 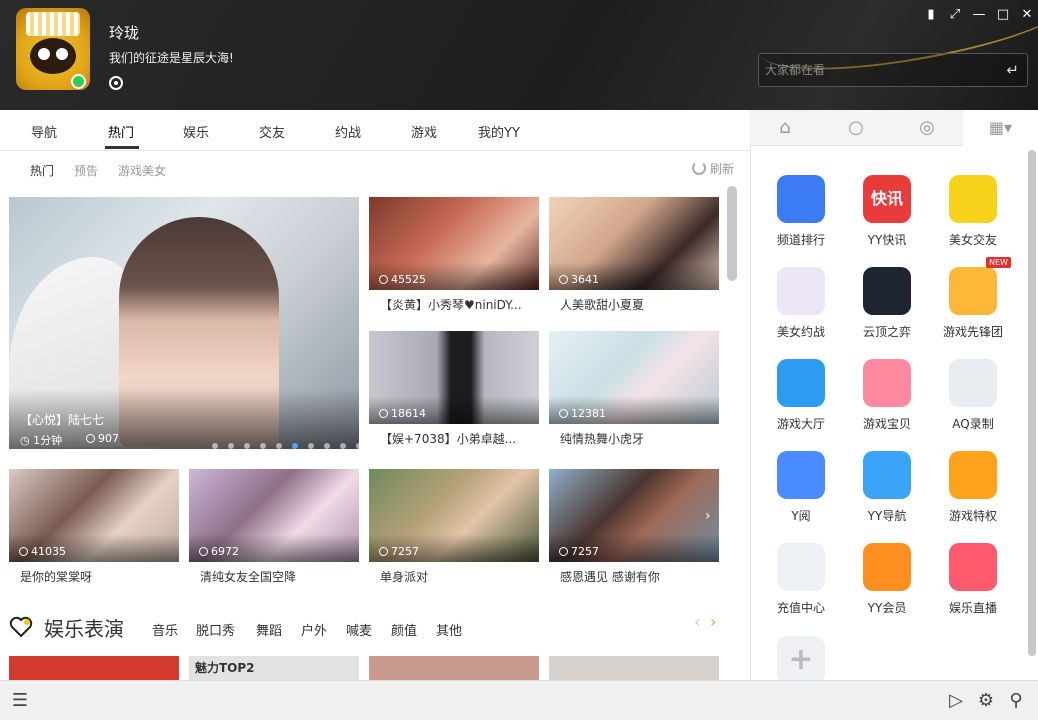 What do you see at coordinates (645, 438) in the screenshot?
I see `card-title: 纯情热舞小虎牙` at bounding box center [645, 438].